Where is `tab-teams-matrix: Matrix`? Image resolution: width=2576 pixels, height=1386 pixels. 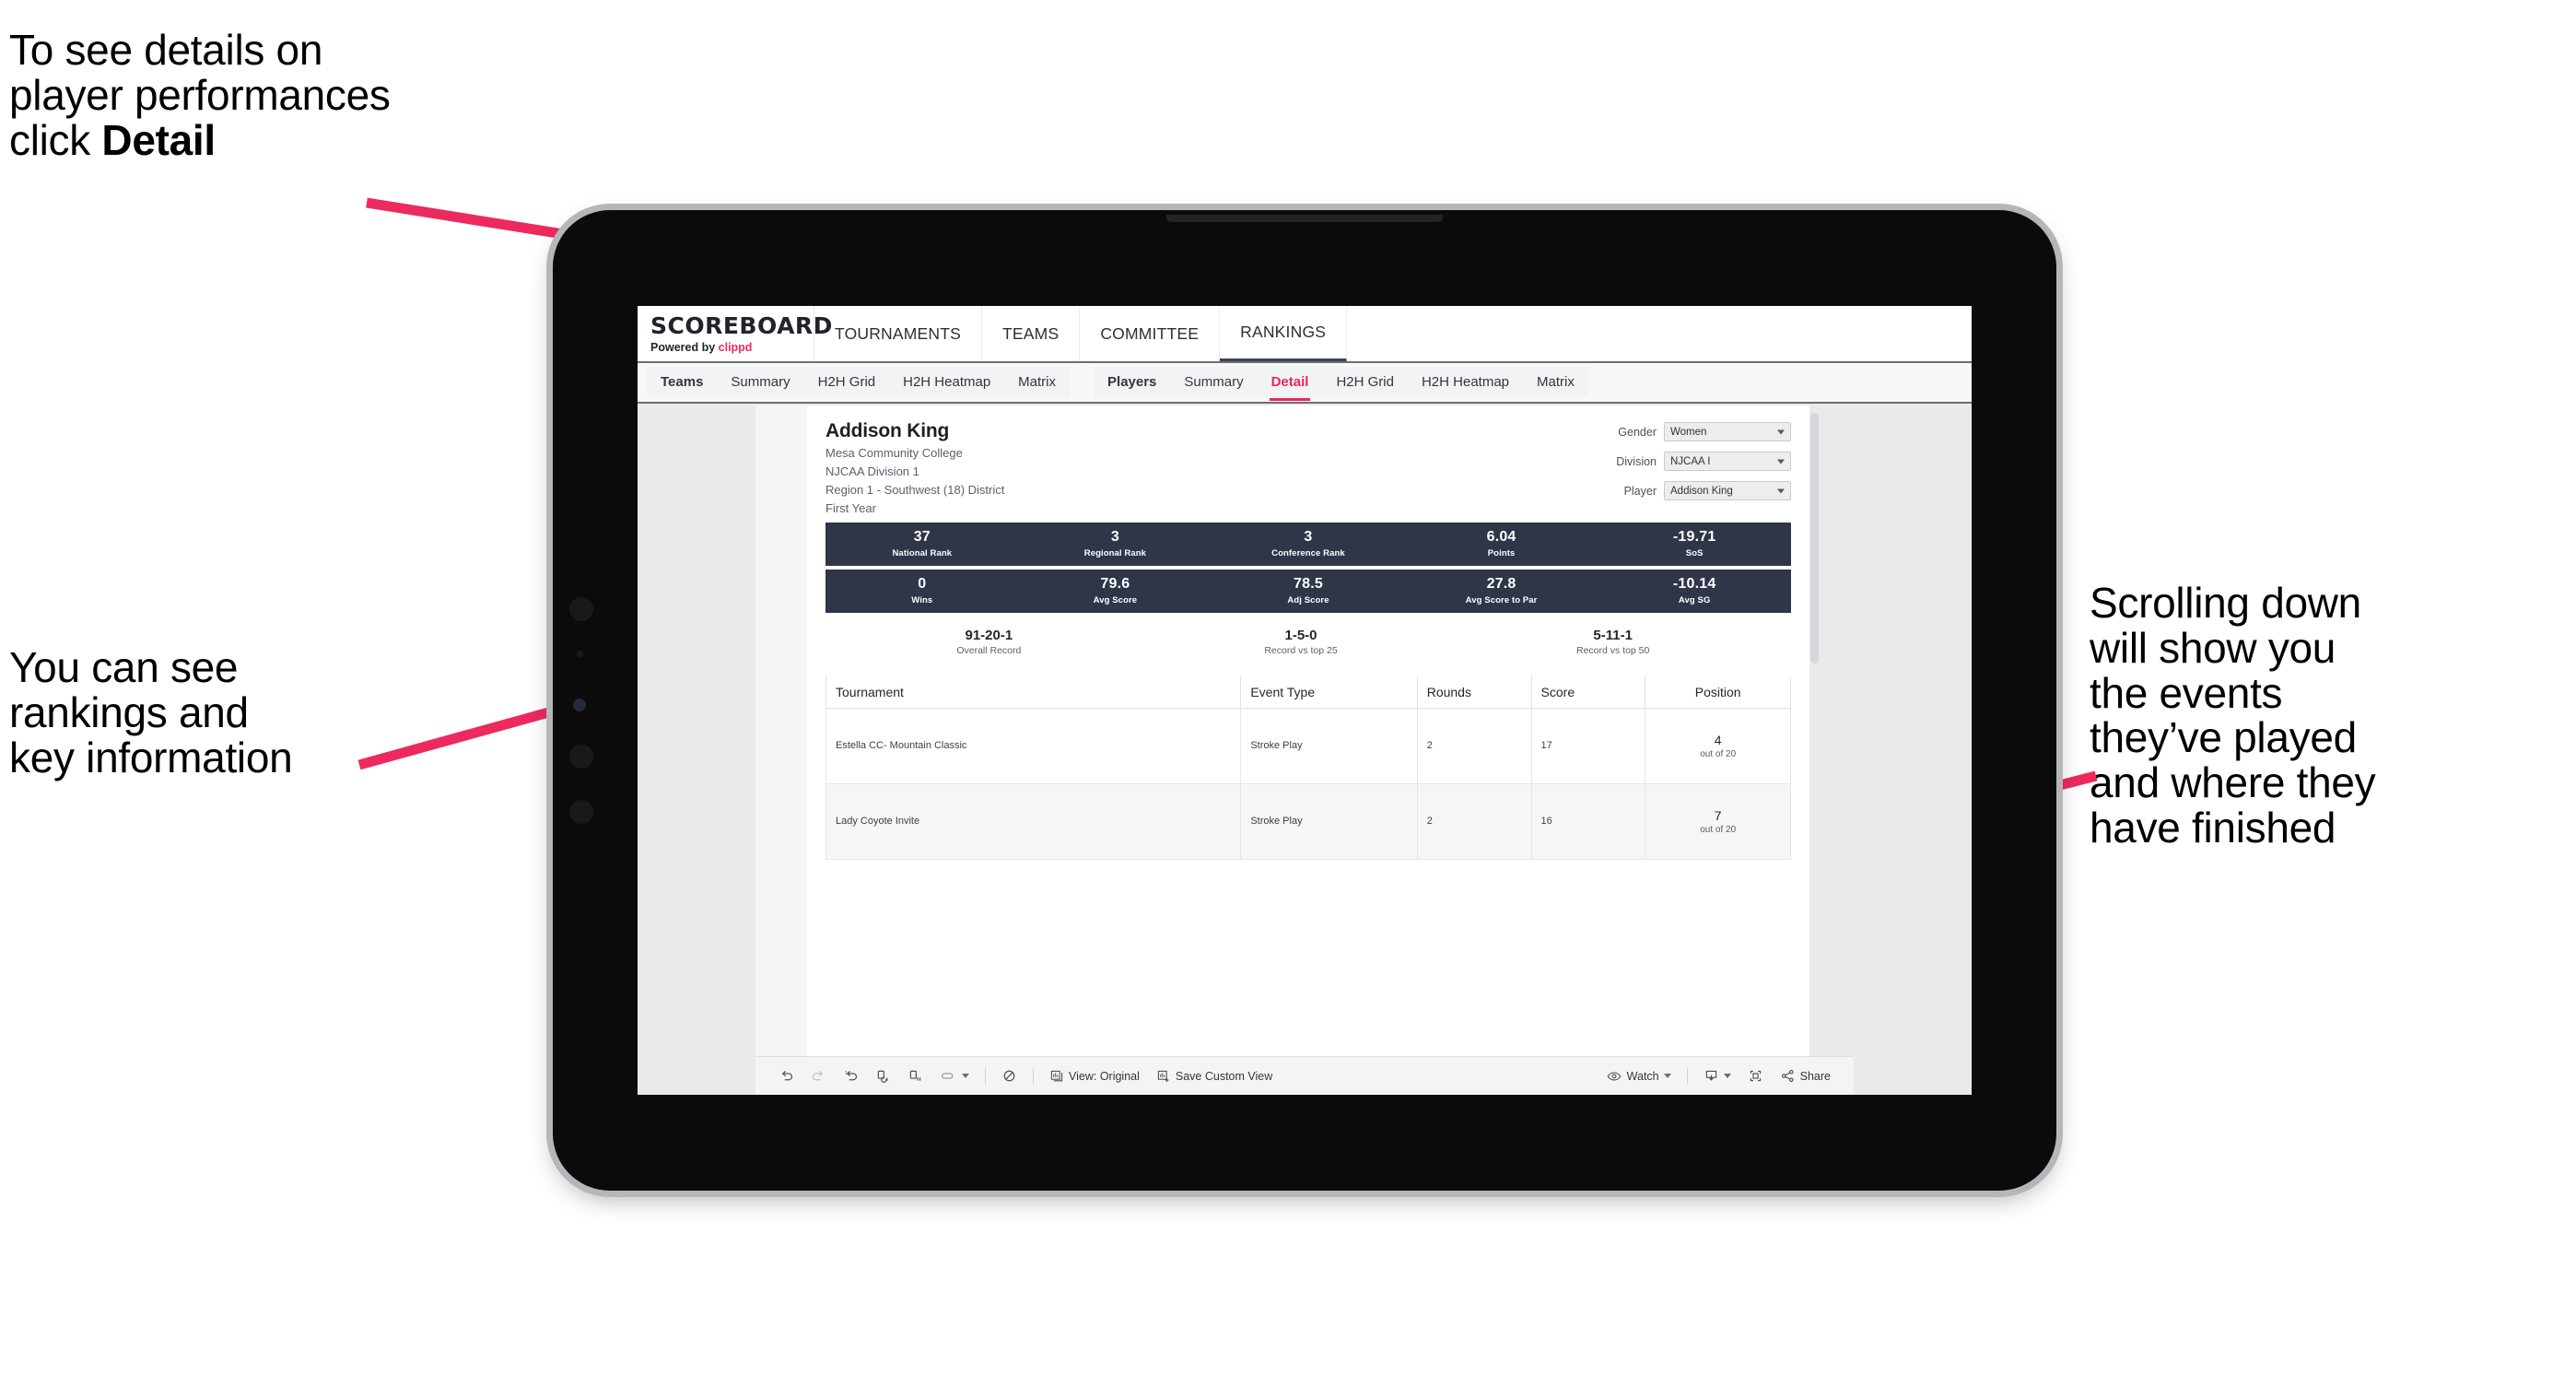
tab-teams-matrix: Matrix is located at coordinates (1037, 382).